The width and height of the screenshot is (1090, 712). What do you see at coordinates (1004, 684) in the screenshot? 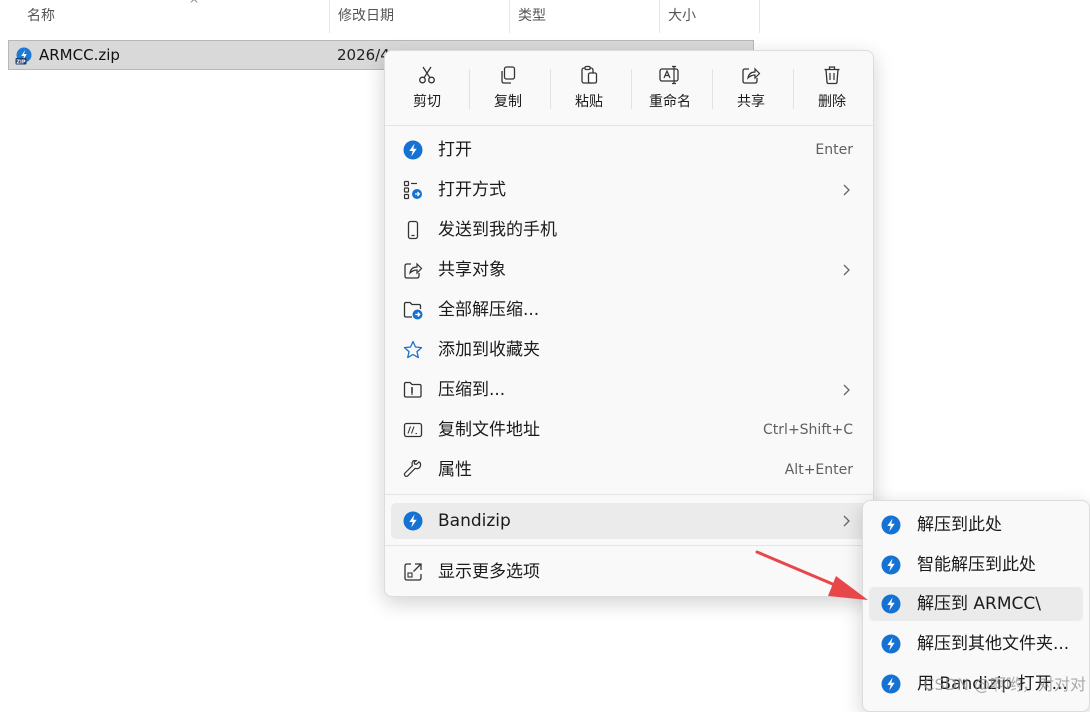
I see `watermark: CSDN @啊哟，对对对` at bounding box center [1004, 684].